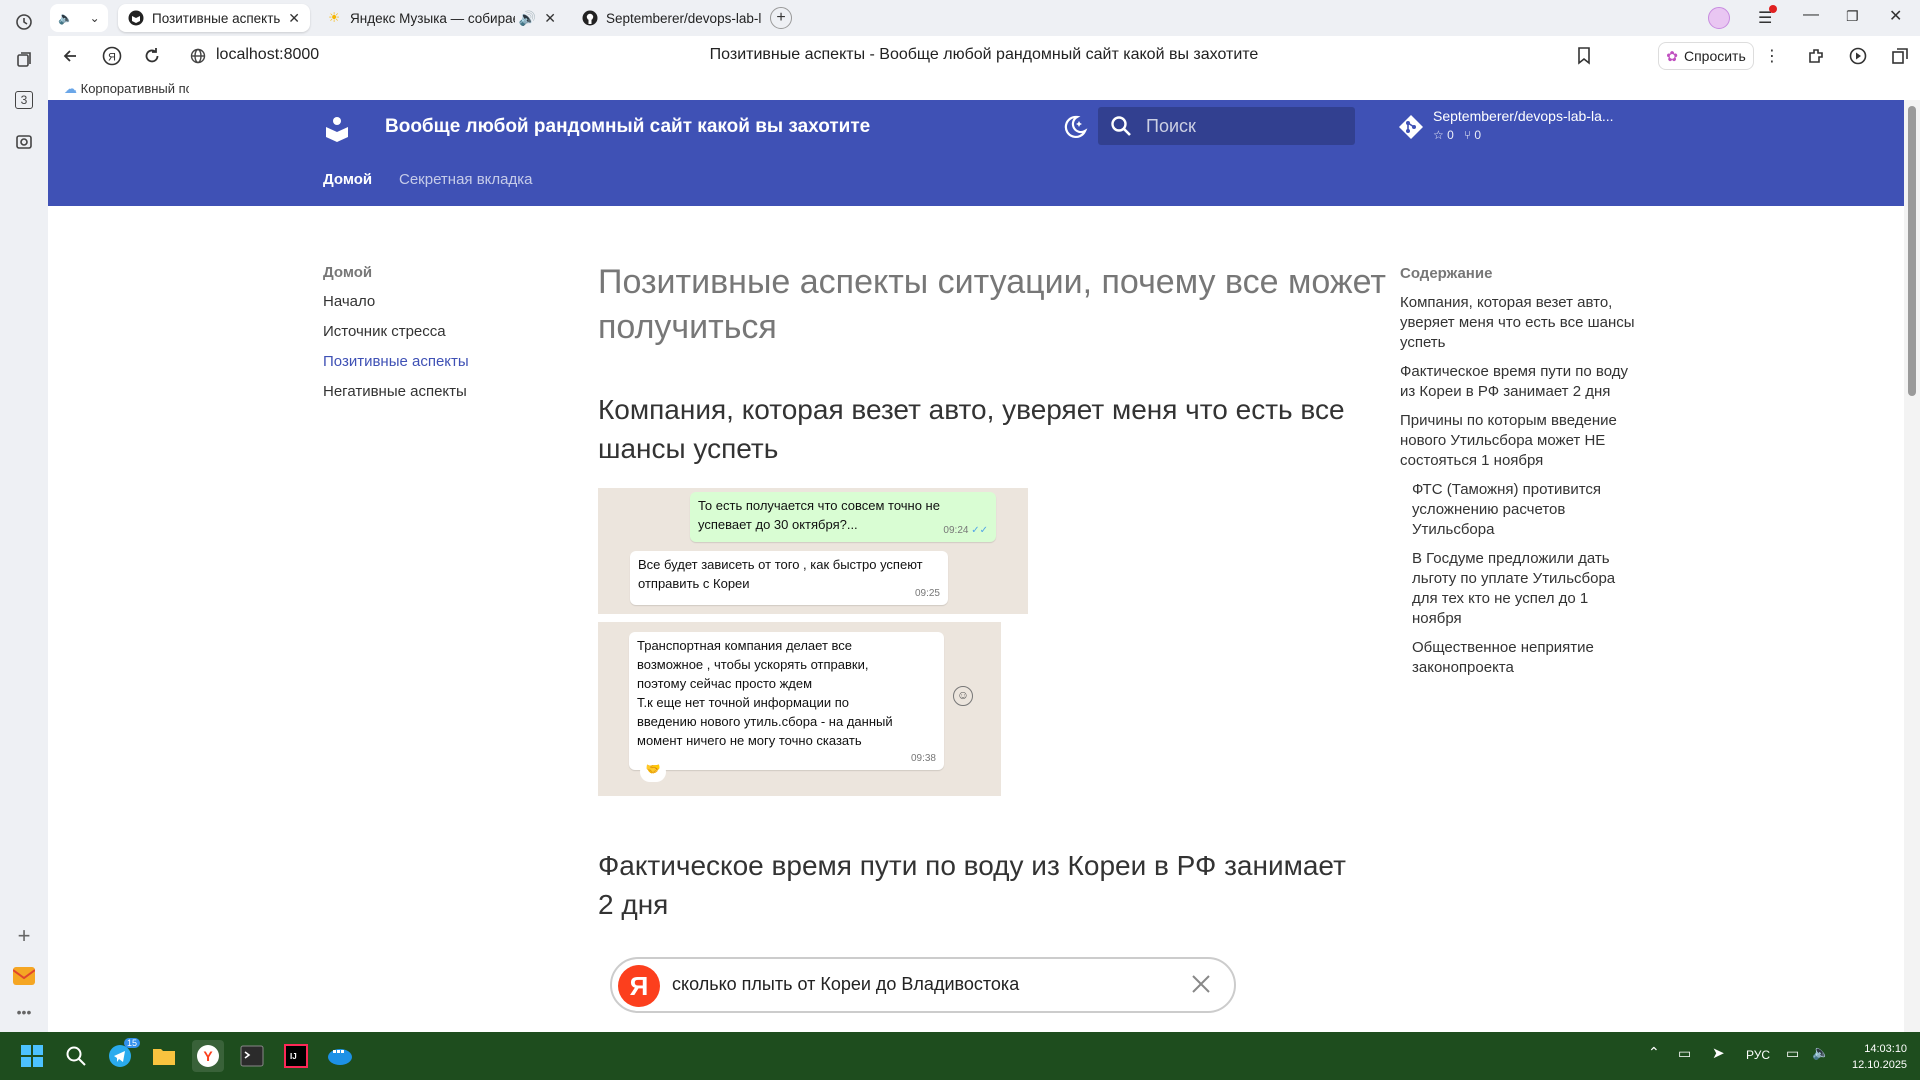 The width and height of the screenshot is (1920, 1080). Describe the element at coordinates (1767, 16) in the screenshot. I see `tab-menu-icon: ☰` at that location.